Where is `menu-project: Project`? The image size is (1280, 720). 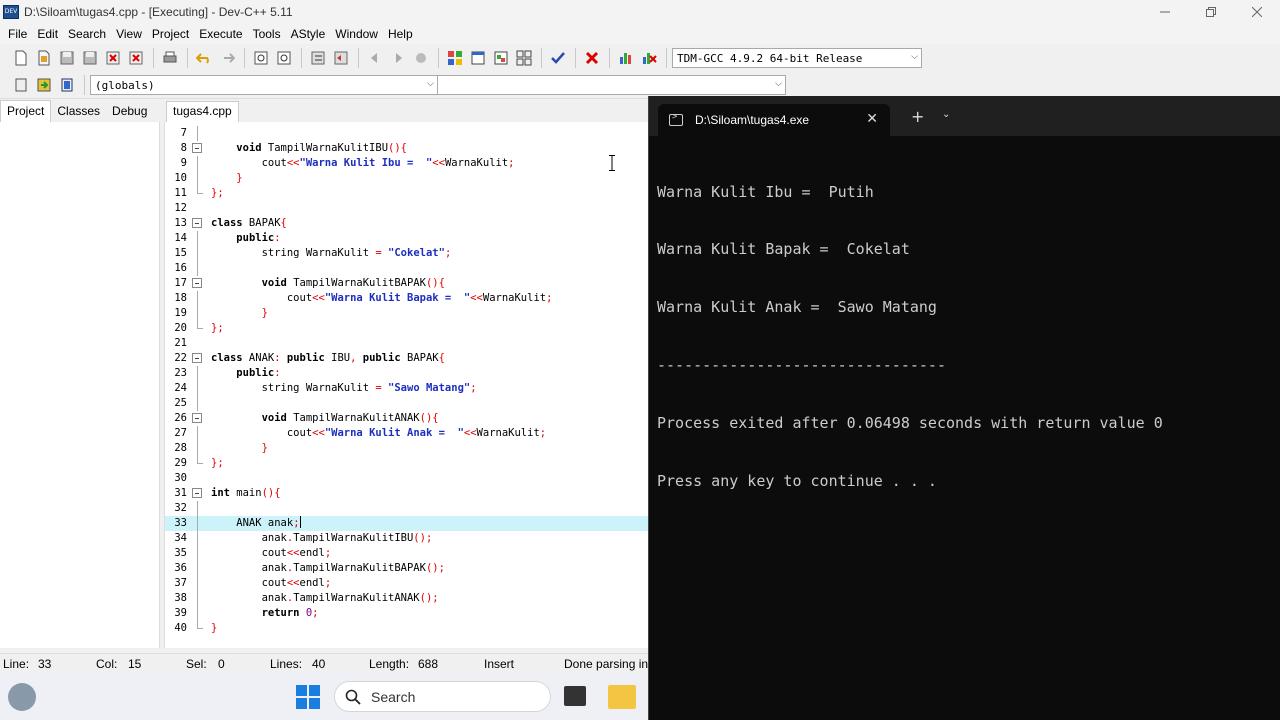 menu-project: Project is located at coordinates (171, 34).